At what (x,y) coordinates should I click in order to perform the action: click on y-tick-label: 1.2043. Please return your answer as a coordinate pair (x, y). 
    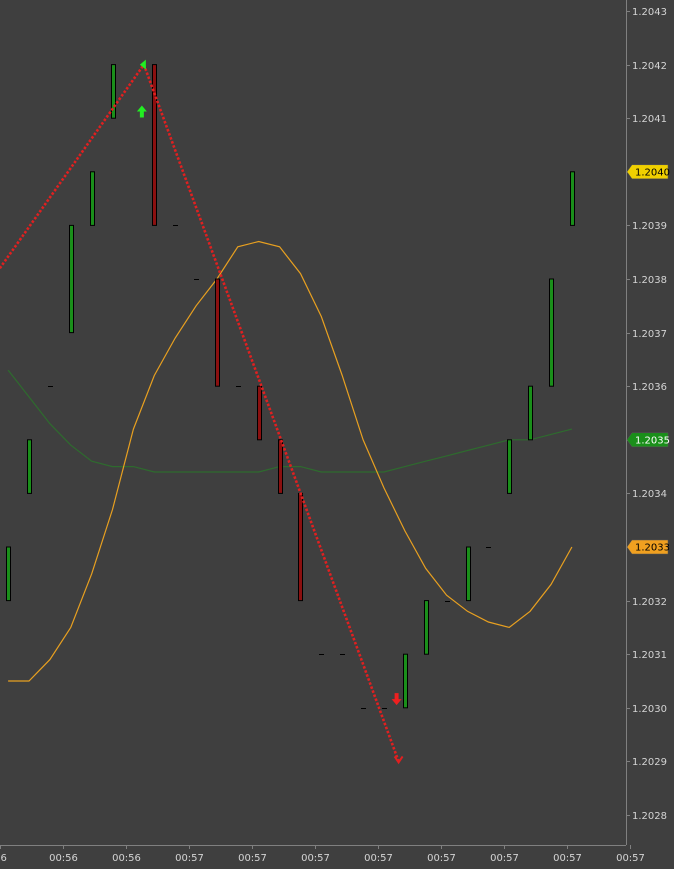
    Looking at the image, I should click on (649, 12).